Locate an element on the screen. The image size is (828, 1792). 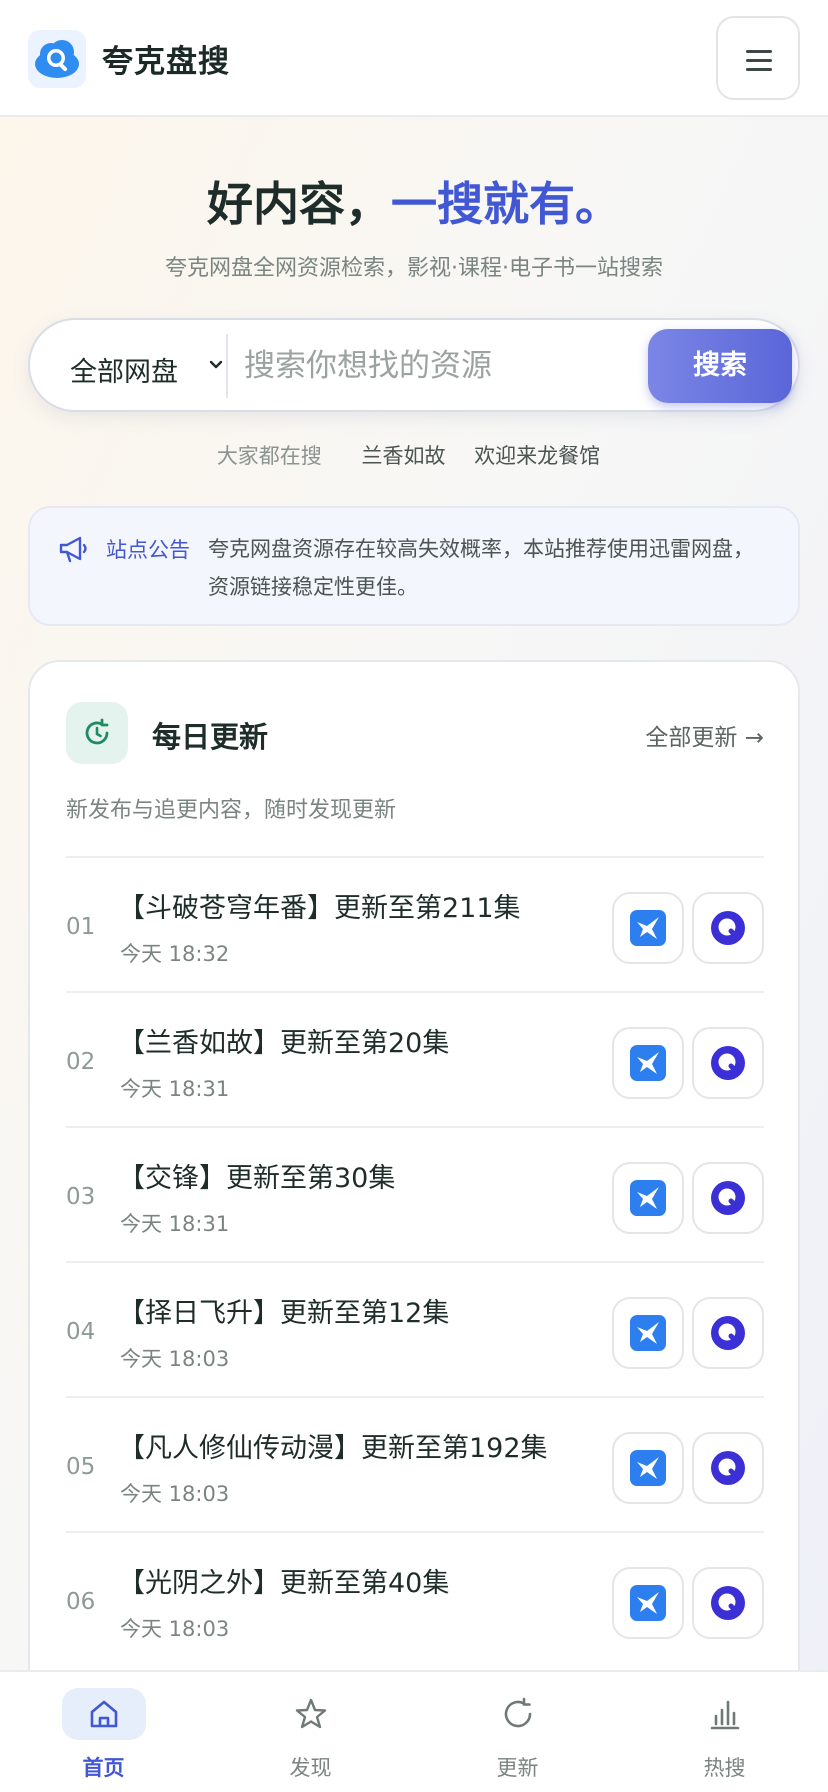
hero-title-main: 好内容， is located at coordinates (299, 204).